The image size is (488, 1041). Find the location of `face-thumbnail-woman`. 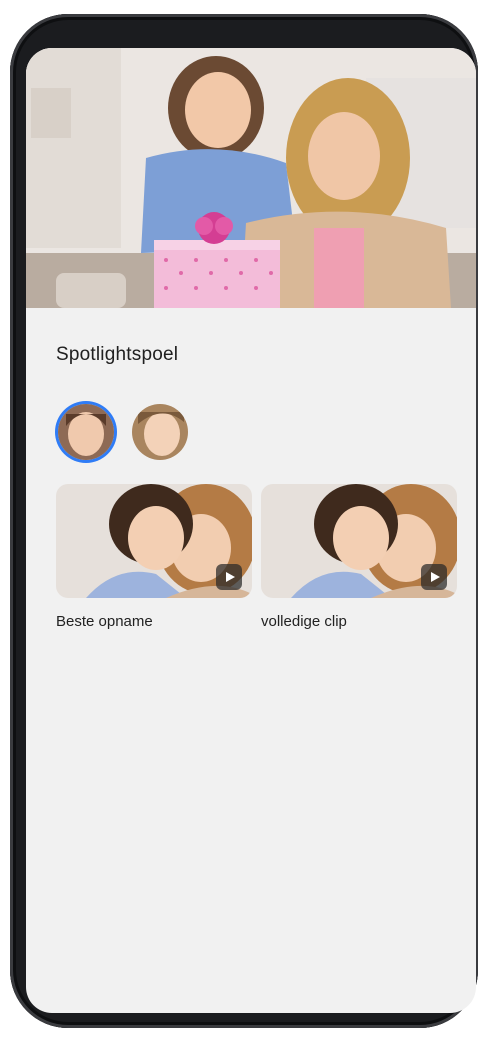

face-thumbnail-woman is located at coordinates (160, 432).